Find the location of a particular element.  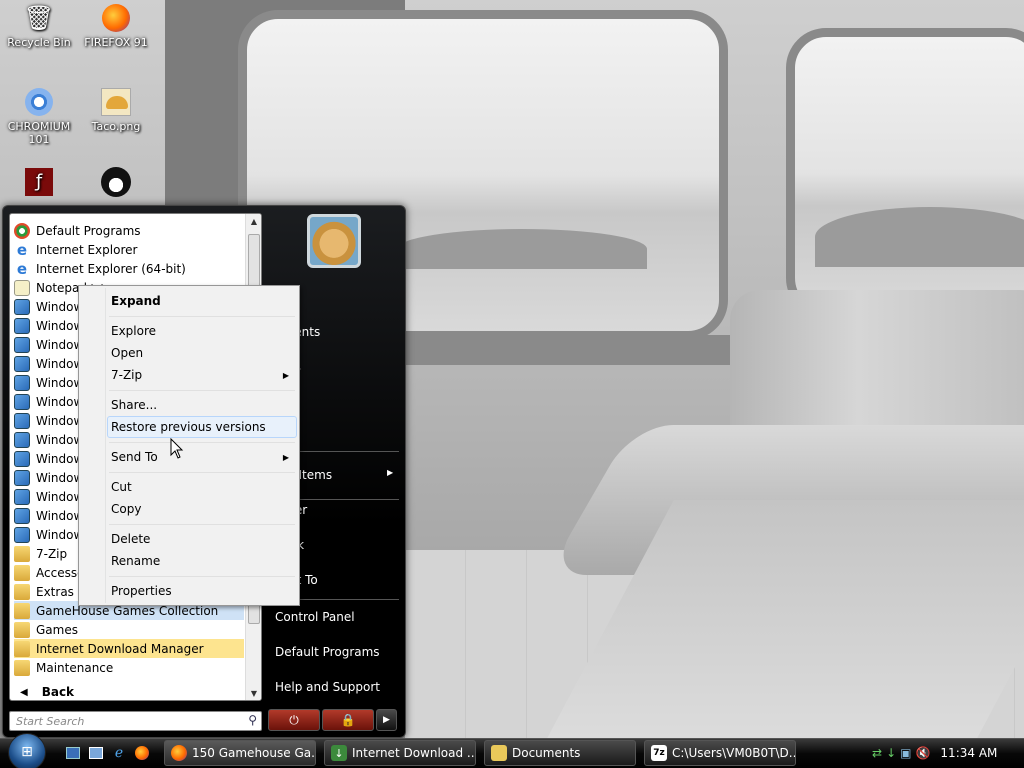

program-list-item-label: Games is located at coordinates (57, 629).